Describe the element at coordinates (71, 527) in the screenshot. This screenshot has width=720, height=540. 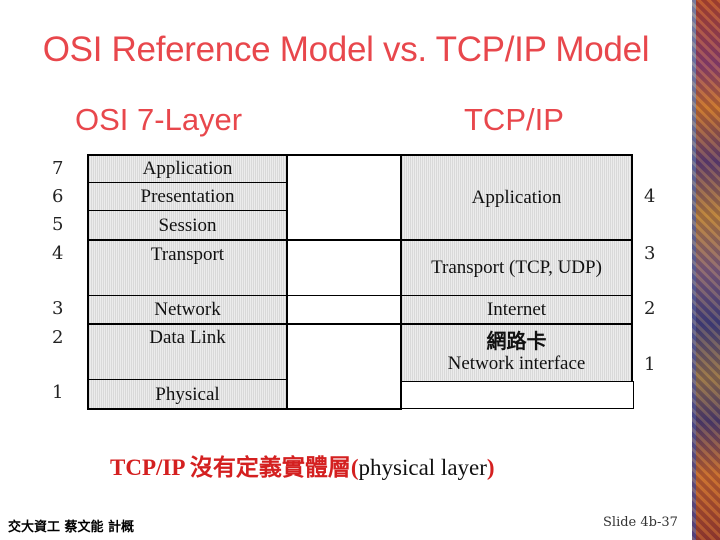
I see `footer-author: 交大資工 蔡文能 計概` at that location.